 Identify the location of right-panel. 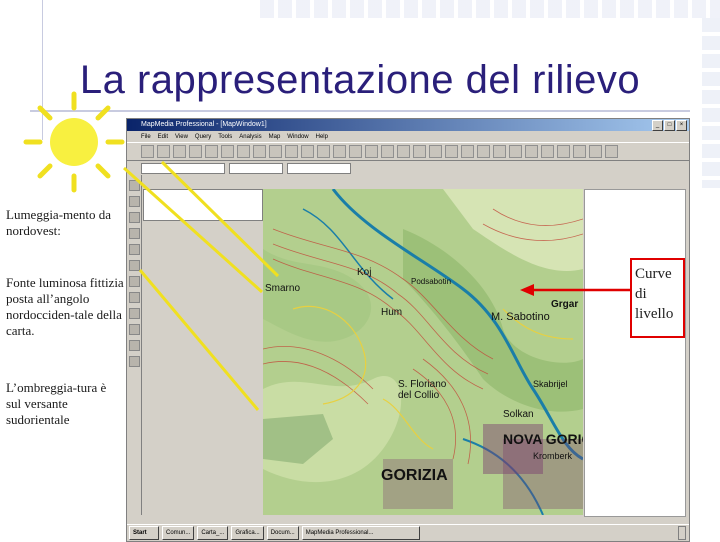
(635, 353).